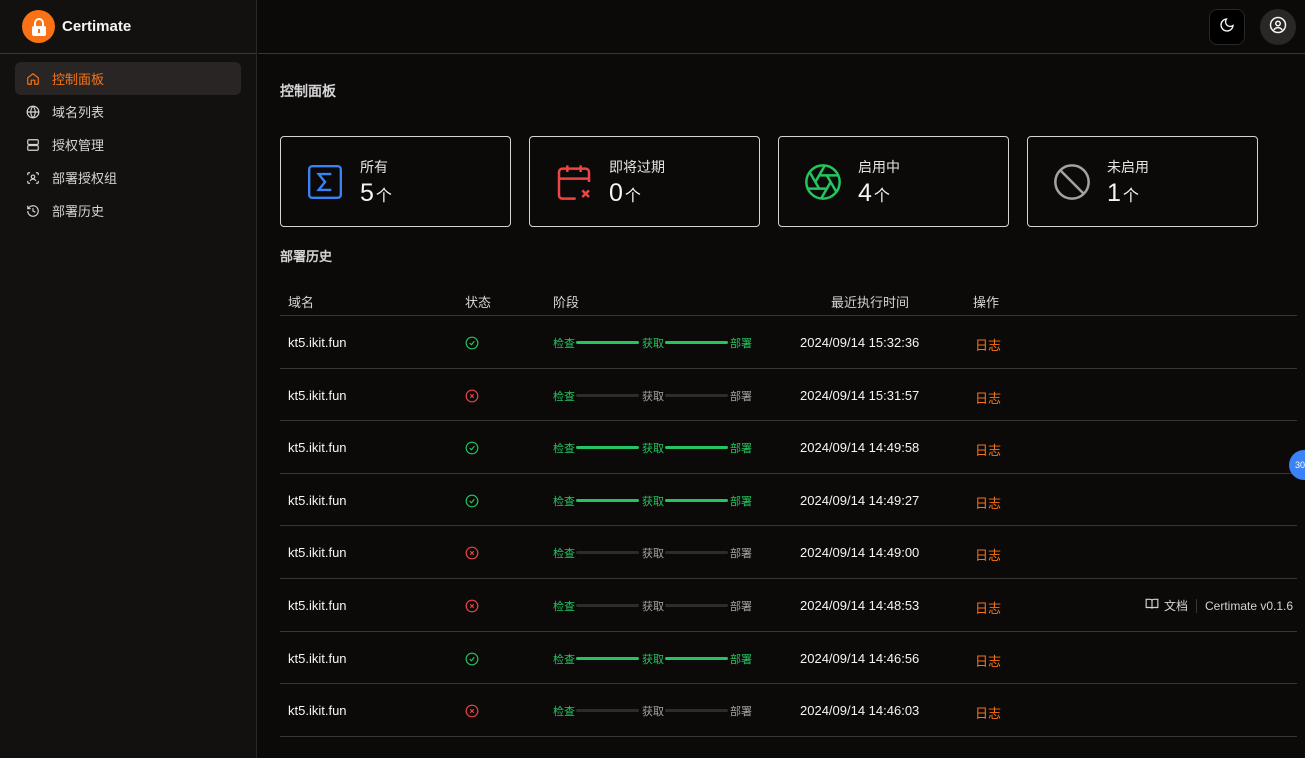 The height and width of the screenshot is (758, 1305). I want to click on column-header-stage: 阶段, so click(566, 302).